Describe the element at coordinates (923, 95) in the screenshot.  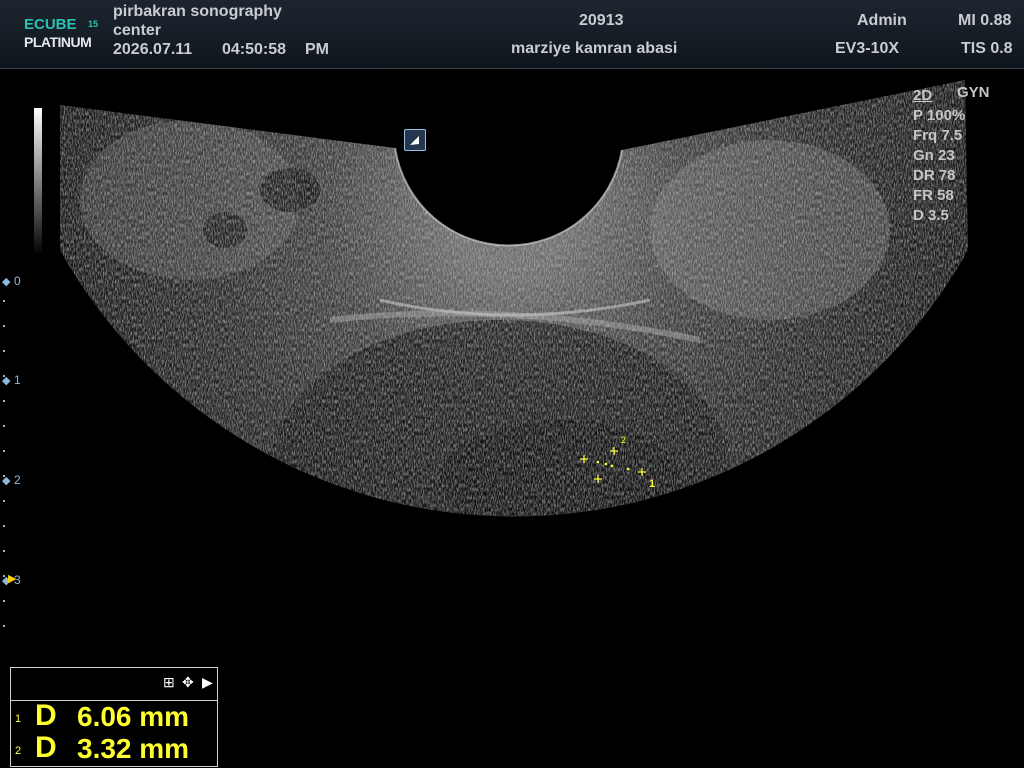
I see `mode-label: 2D` at that location.